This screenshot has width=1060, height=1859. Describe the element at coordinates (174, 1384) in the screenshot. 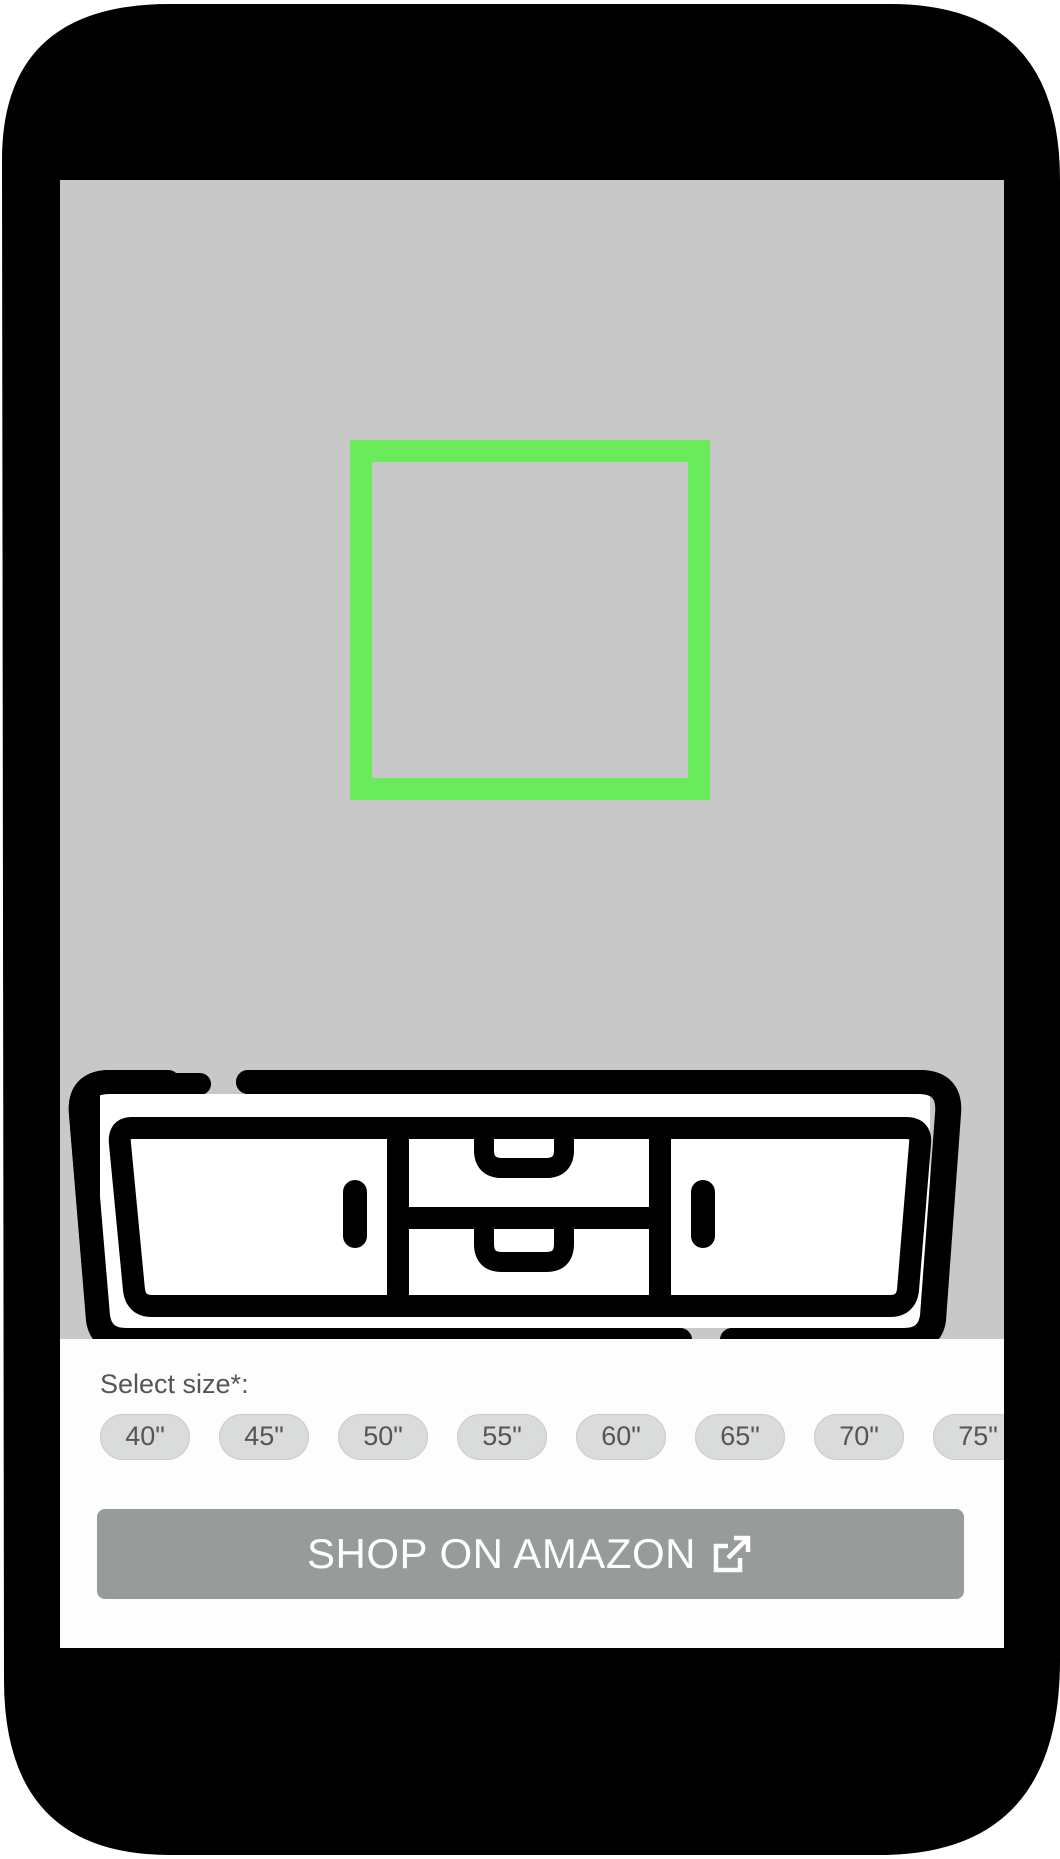

I see `size-label: Select size*:` at that location.